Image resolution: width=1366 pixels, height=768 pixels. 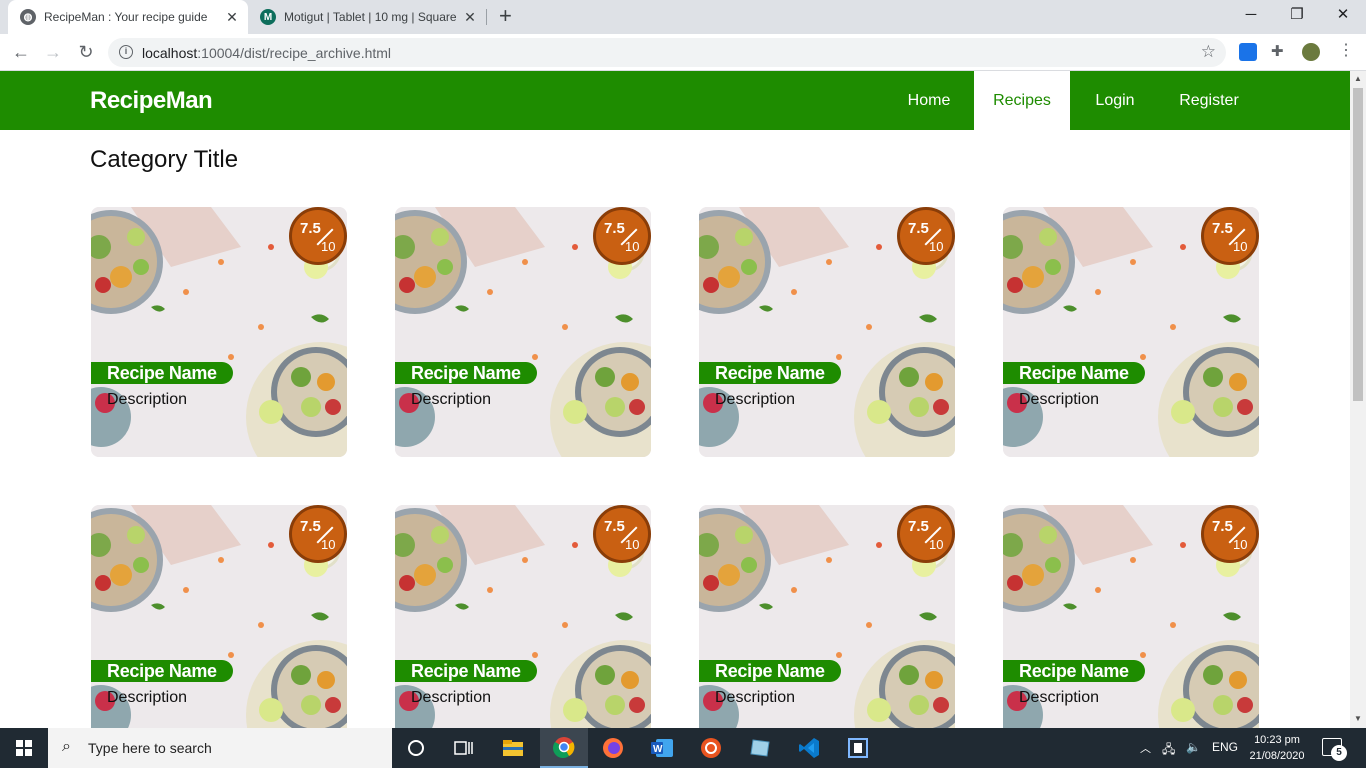 What do you see at coordinates (929, 100) in the screenshot?
I see `nav-home: Home` at bounding box center [929, 100].